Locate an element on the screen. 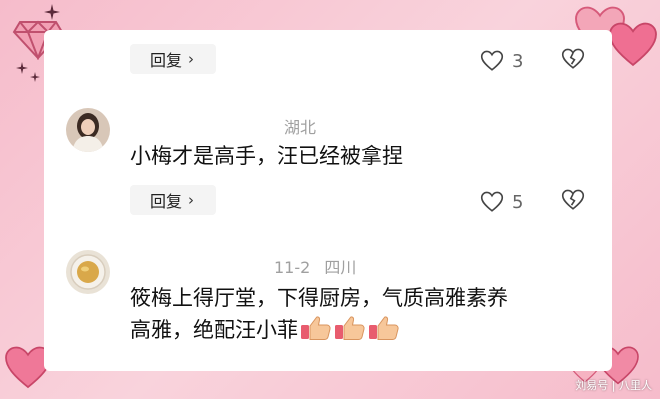 The height and width of the screenshot is (399, 660). comment-actions: 3 is located at coordinates (532, 61).